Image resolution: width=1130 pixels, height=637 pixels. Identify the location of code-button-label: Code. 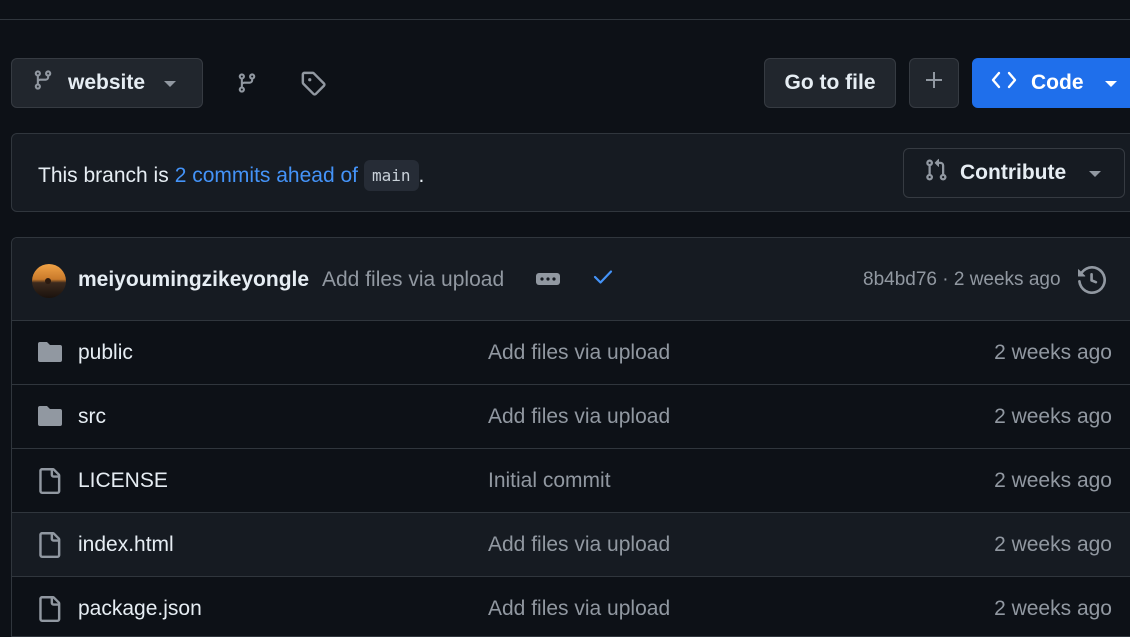
(1057, 82).